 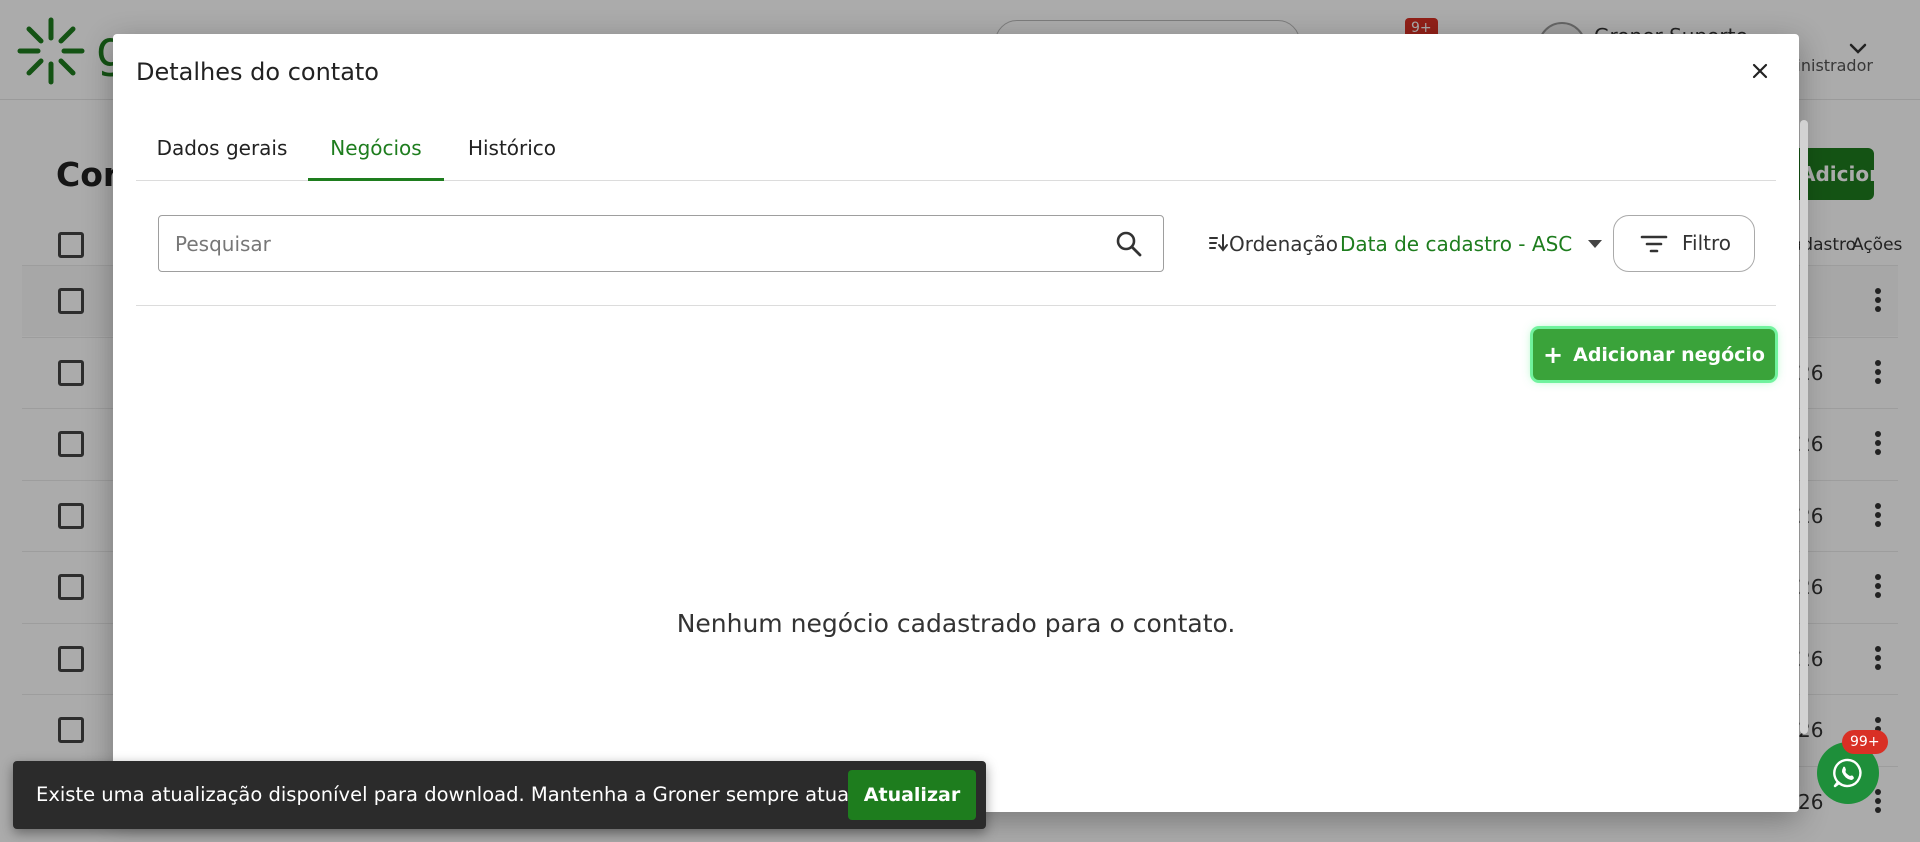 I want to click on search-input, so click(x=635, y=243).